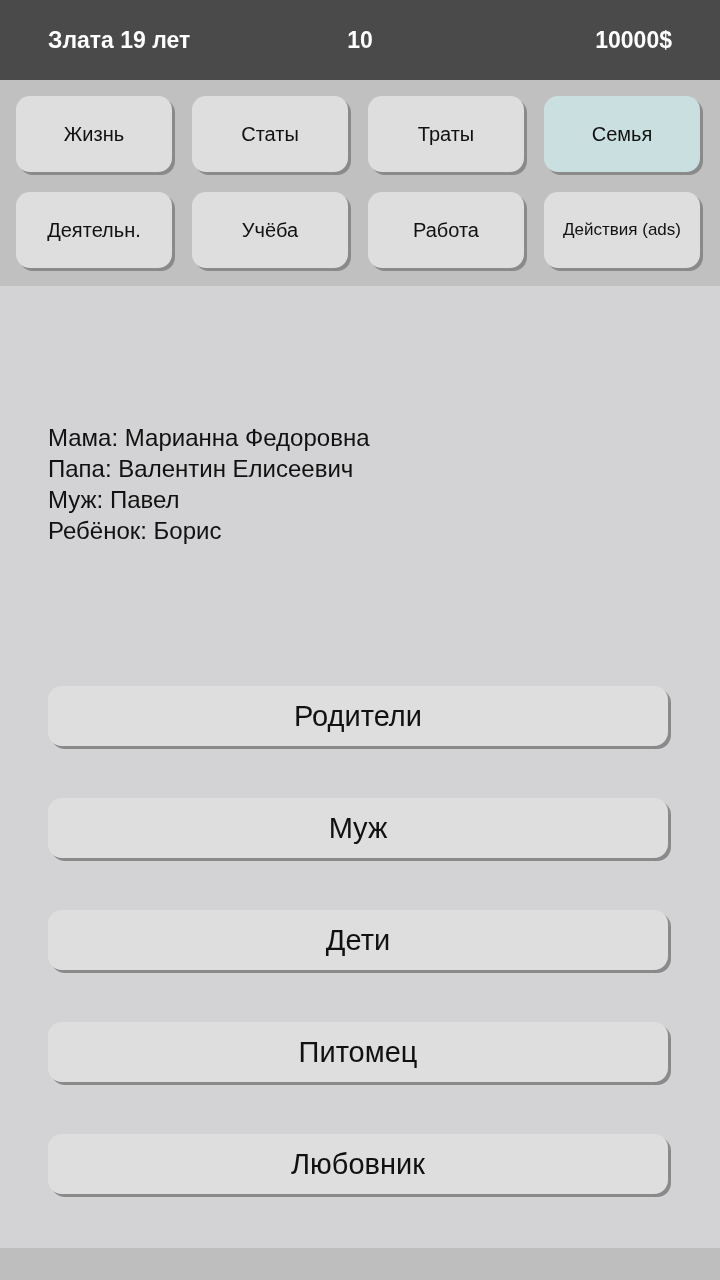 Image resolution: width=720 pixels, height=1280 pixels. What do you see at coordinates (446, 230) in the screenshot?
I see `tab: Работа` at bounding box center [446, 230].